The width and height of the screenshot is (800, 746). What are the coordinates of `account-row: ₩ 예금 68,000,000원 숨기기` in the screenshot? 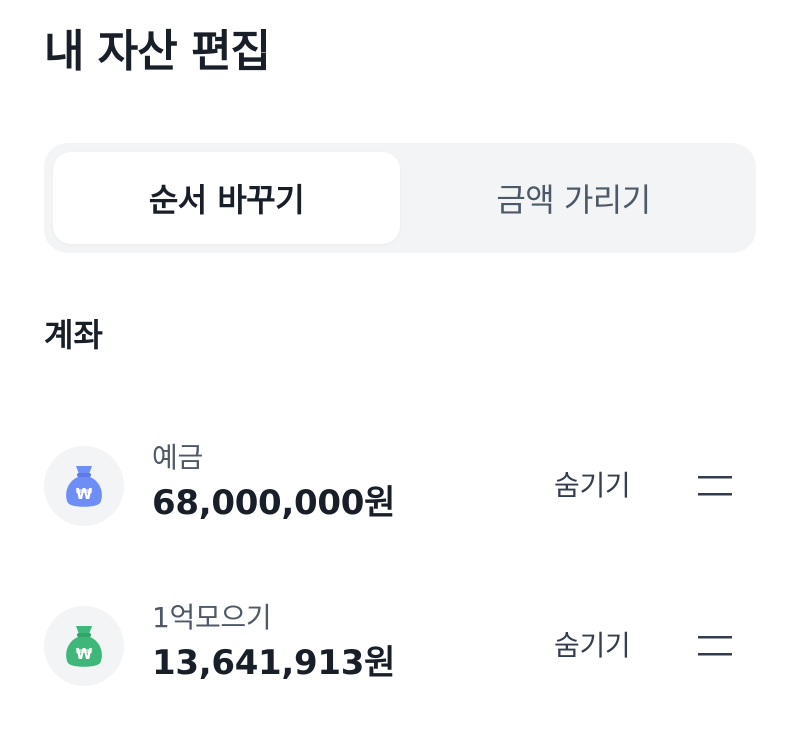 It's located at (400, 486).